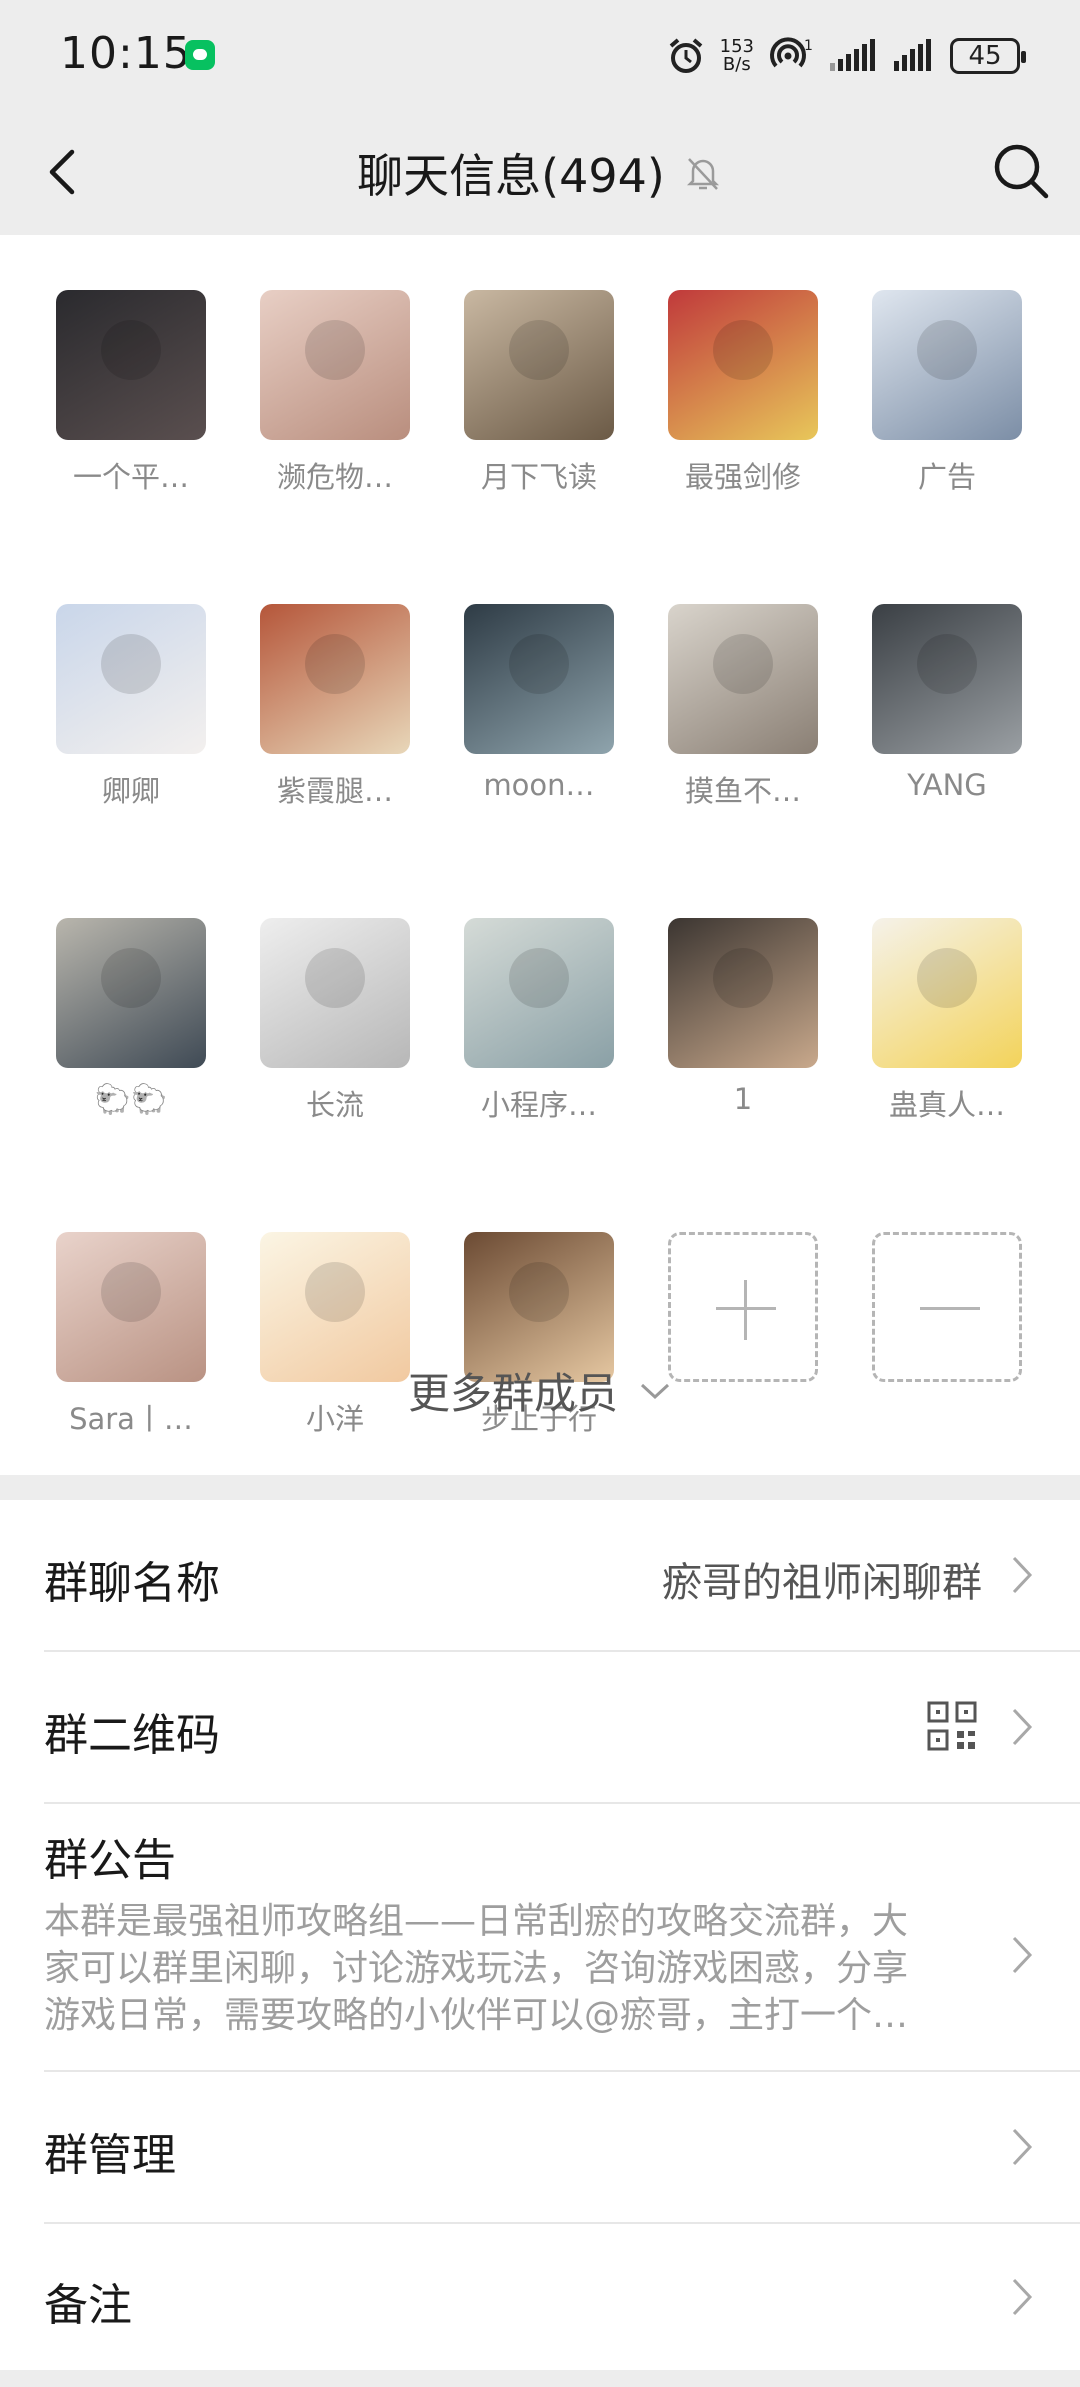  I want to click on member-name: 月下飞读, so click(538, 477).